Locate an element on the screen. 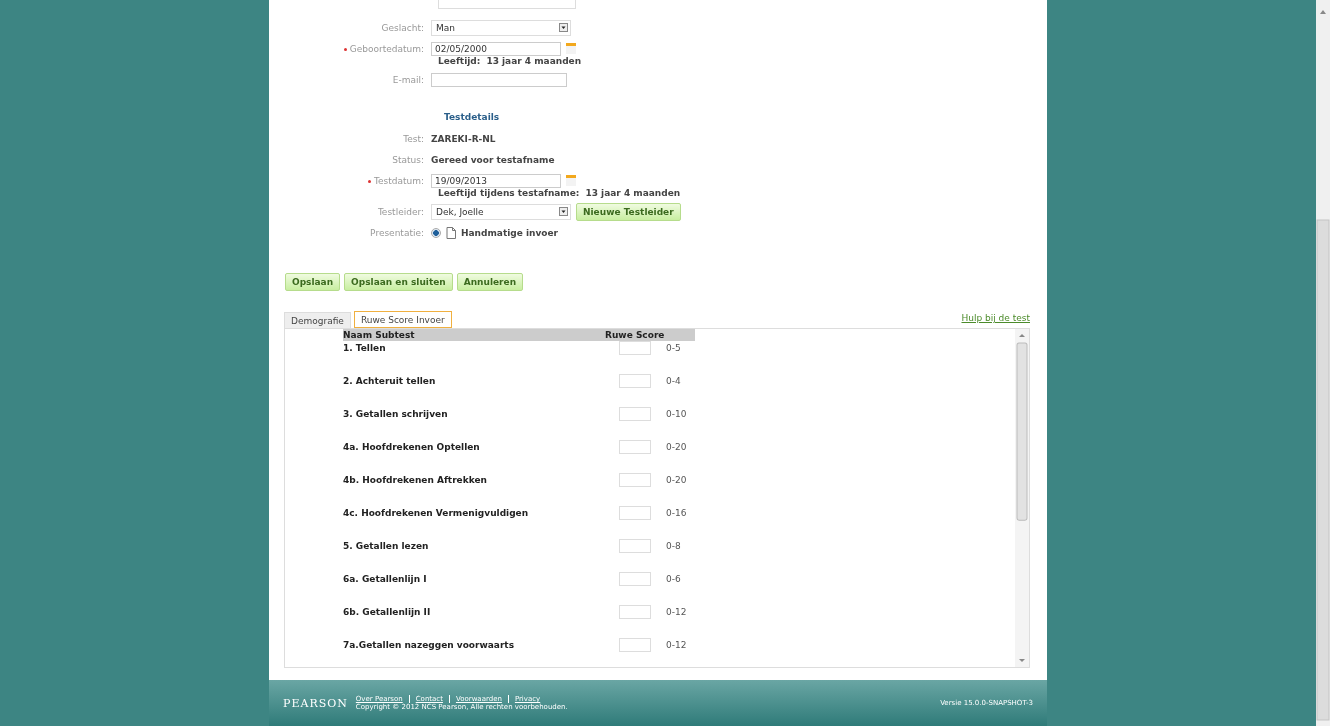 Image resolution: width=1330 pixels, height=726 pixels. table-scrollbar is located at coordinates (1022, 498).